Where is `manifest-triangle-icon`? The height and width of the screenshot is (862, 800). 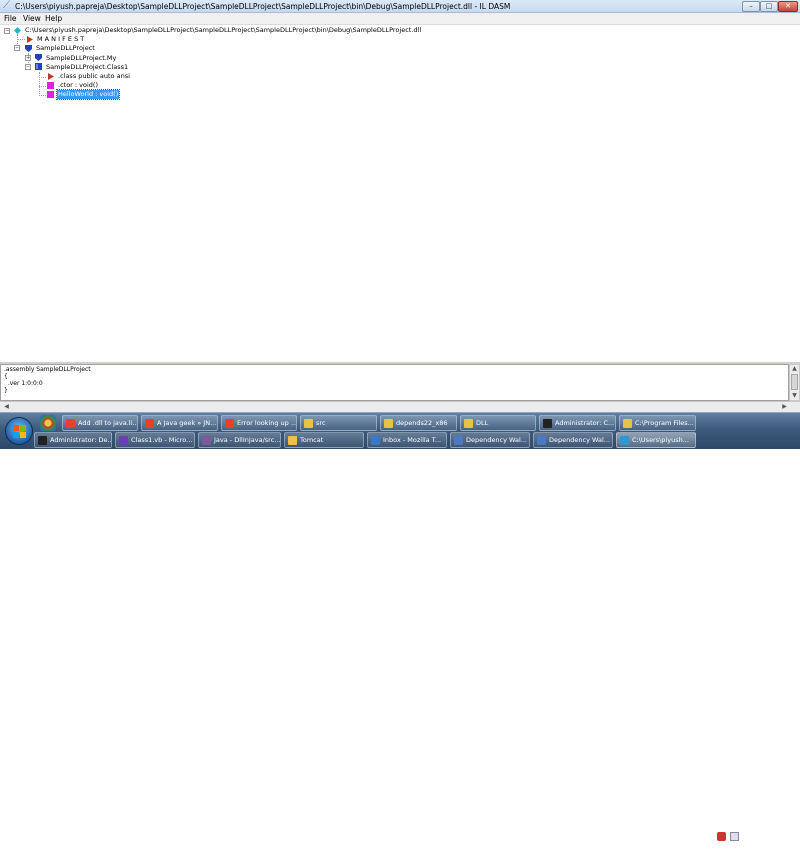 manifest-triangle-icon is located at coordinates (30, 39).